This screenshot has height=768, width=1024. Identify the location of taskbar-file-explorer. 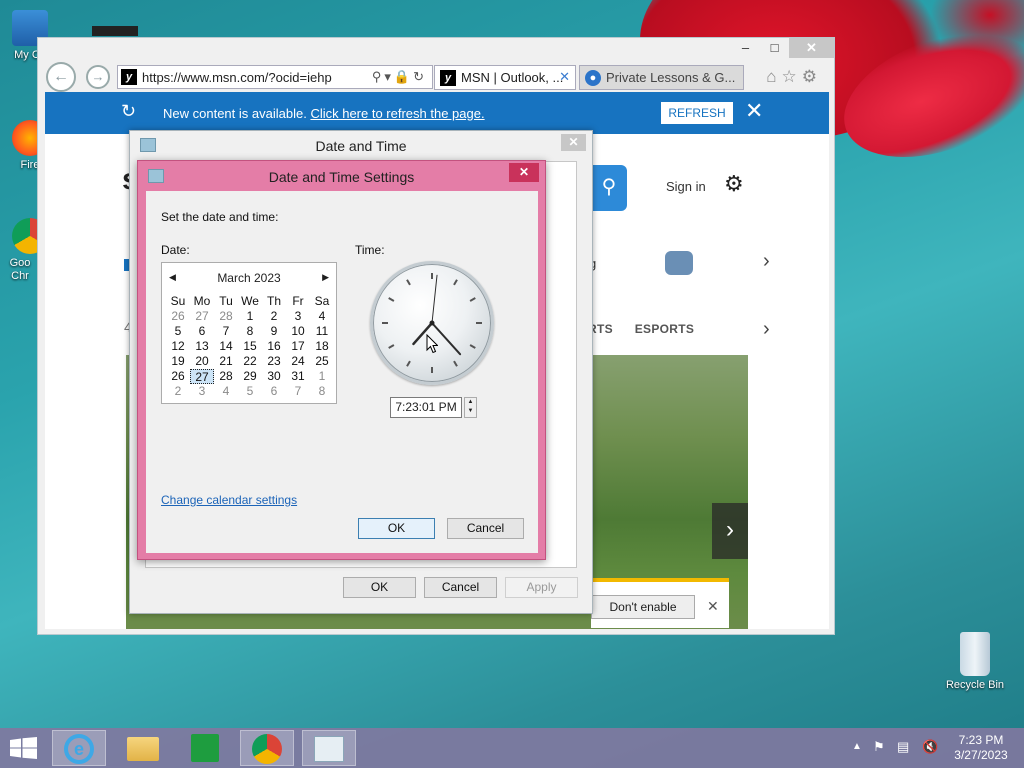
(143, 748).